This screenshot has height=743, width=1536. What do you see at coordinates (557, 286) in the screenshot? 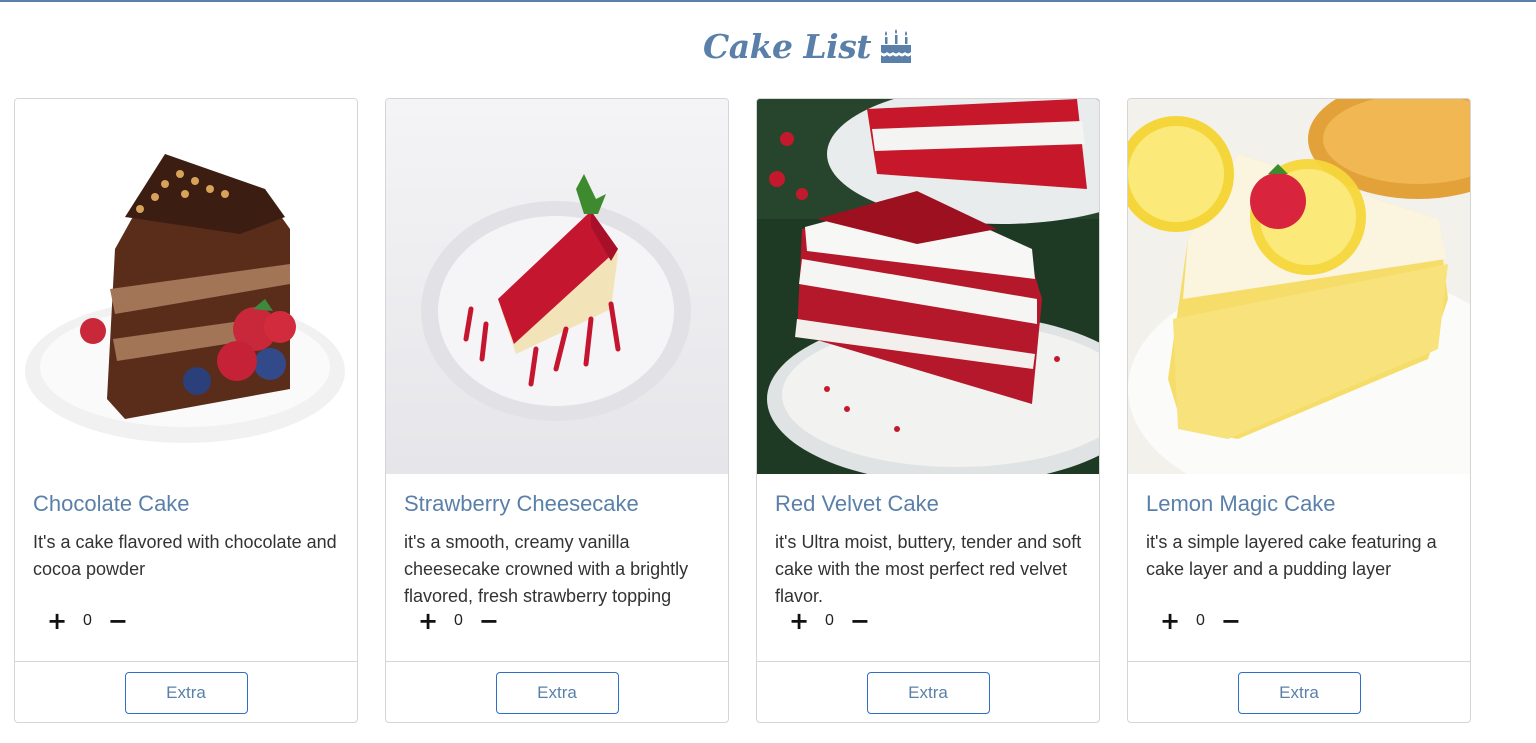
I see `strawberry-cheesecake-image` at bounding box center [557, 286].